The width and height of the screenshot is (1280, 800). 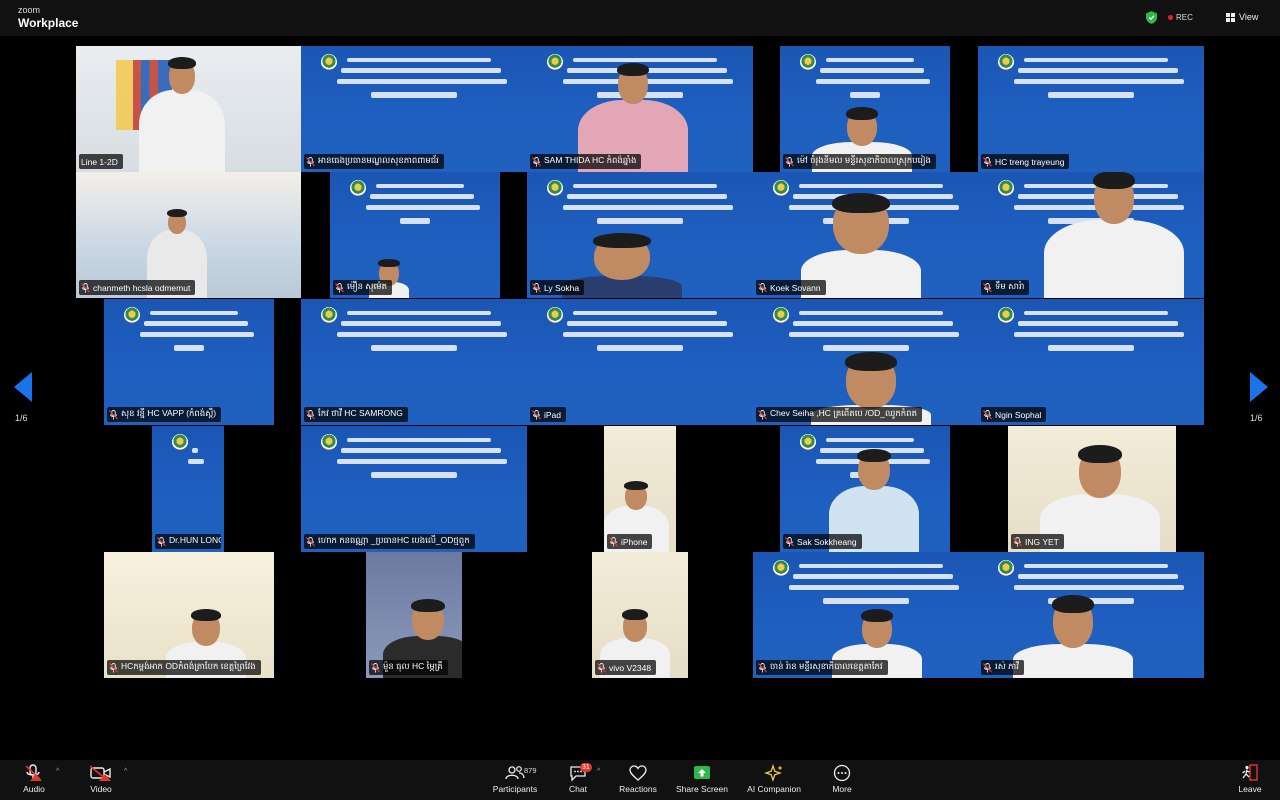 What do you see at coordinates (1250, 789) in the screenshot?
I see `leave-label: Leave` at bounding box center [1250, 789].